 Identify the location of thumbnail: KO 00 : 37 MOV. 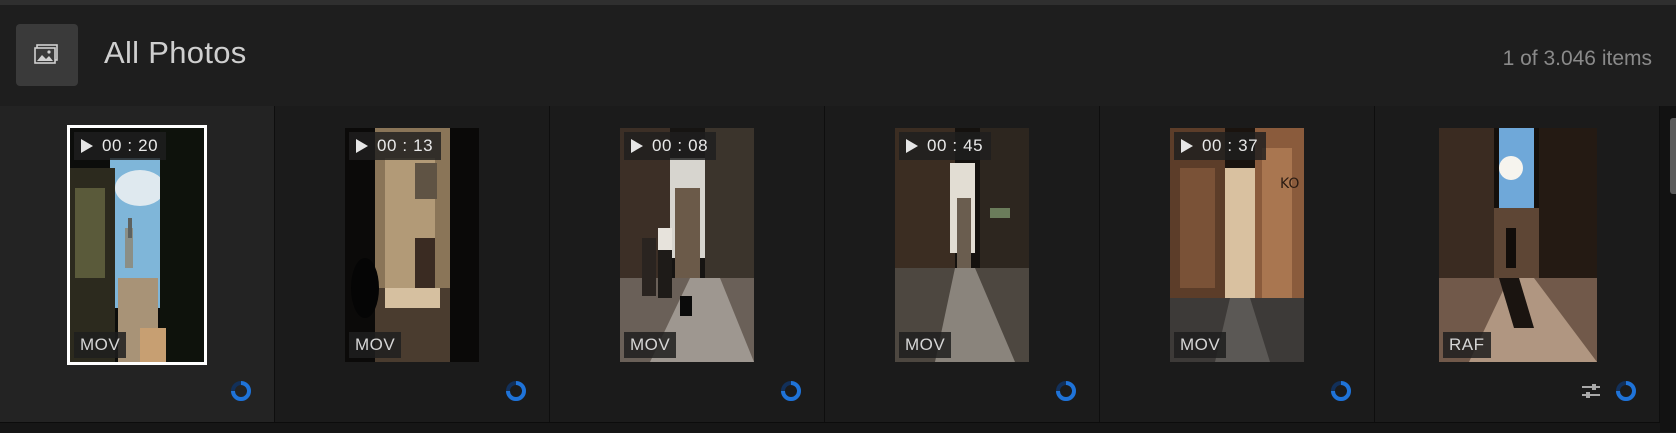
(1237, 245).